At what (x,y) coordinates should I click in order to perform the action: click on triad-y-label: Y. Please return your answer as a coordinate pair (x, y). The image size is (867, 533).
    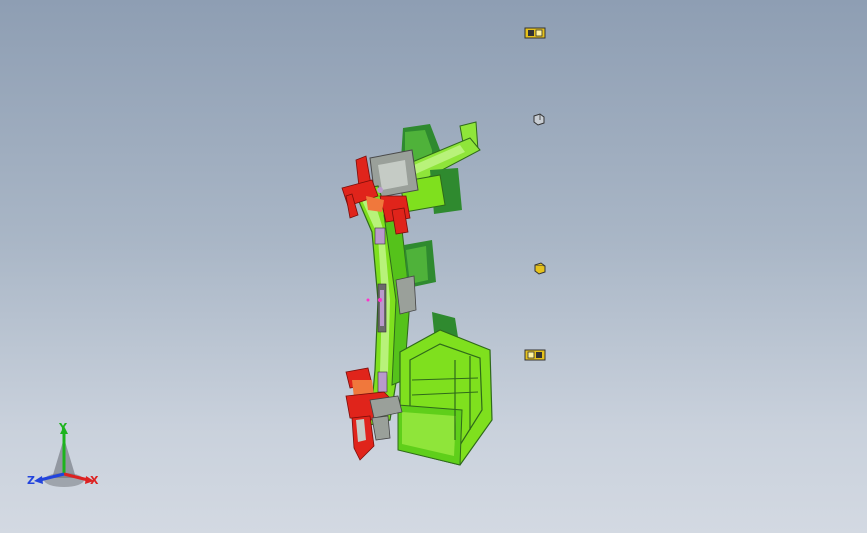
    Looking at the image, I should click on (63, 427).